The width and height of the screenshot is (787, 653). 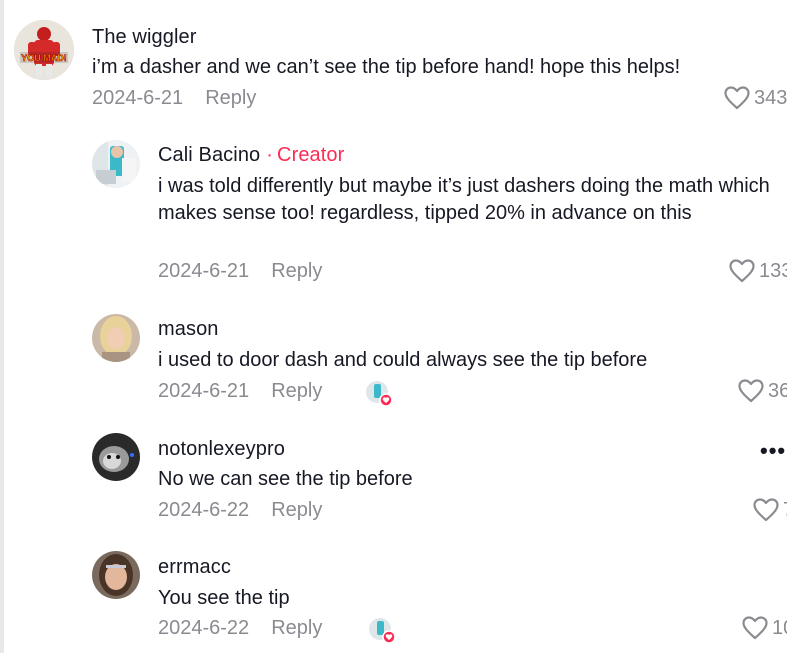 What do you see at coordinates (44, 58) in the screenshot?
I see `avatar-badge-text: YOU MAD!` at bounding box center [44, 58].